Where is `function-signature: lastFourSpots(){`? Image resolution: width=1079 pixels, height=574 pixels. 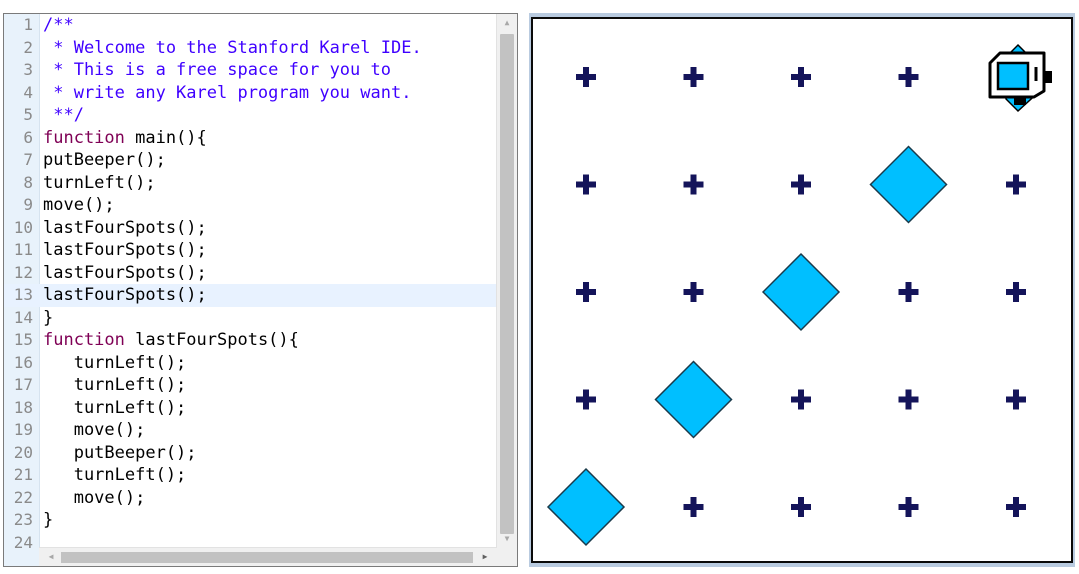
function-signature: lastFourSpots(){ is located at coordinates (211, 340).